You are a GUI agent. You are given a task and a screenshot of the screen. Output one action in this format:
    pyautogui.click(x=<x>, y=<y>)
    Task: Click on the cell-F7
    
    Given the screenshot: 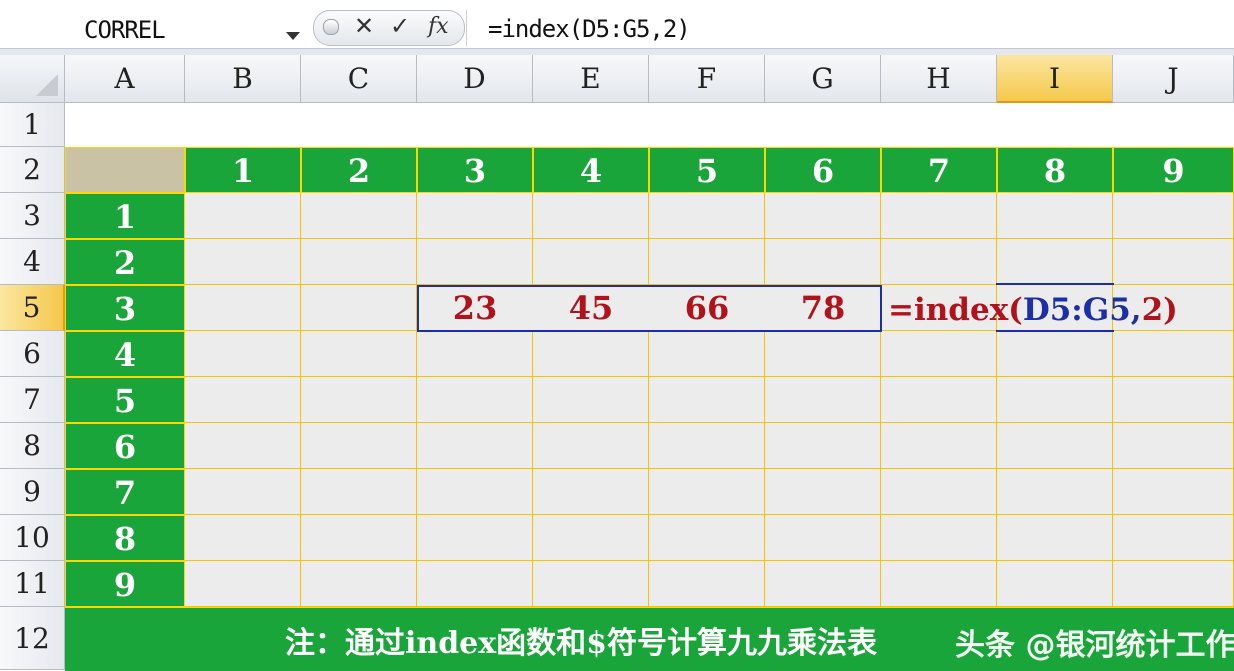 What is the action you would take?
    pyautogui.click(x=707, y=400)
    